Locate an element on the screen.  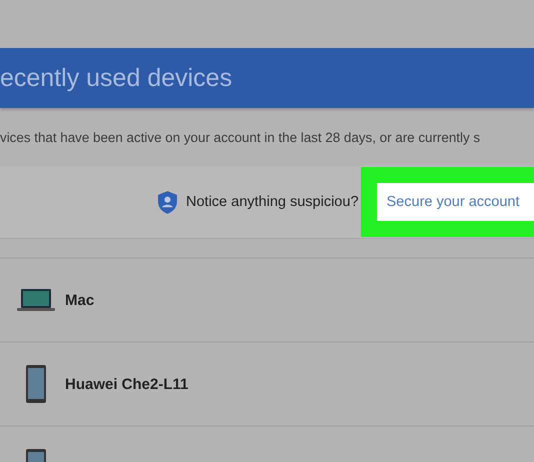
device-name: Mac is located at coordinates (79, 300).